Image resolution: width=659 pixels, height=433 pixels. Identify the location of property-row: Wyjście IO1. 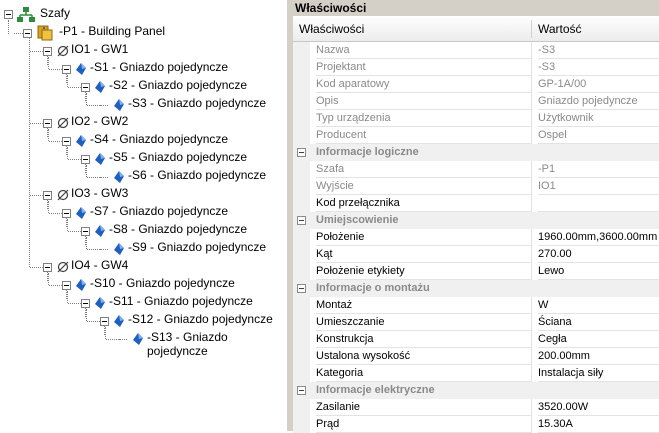
(476, 186).